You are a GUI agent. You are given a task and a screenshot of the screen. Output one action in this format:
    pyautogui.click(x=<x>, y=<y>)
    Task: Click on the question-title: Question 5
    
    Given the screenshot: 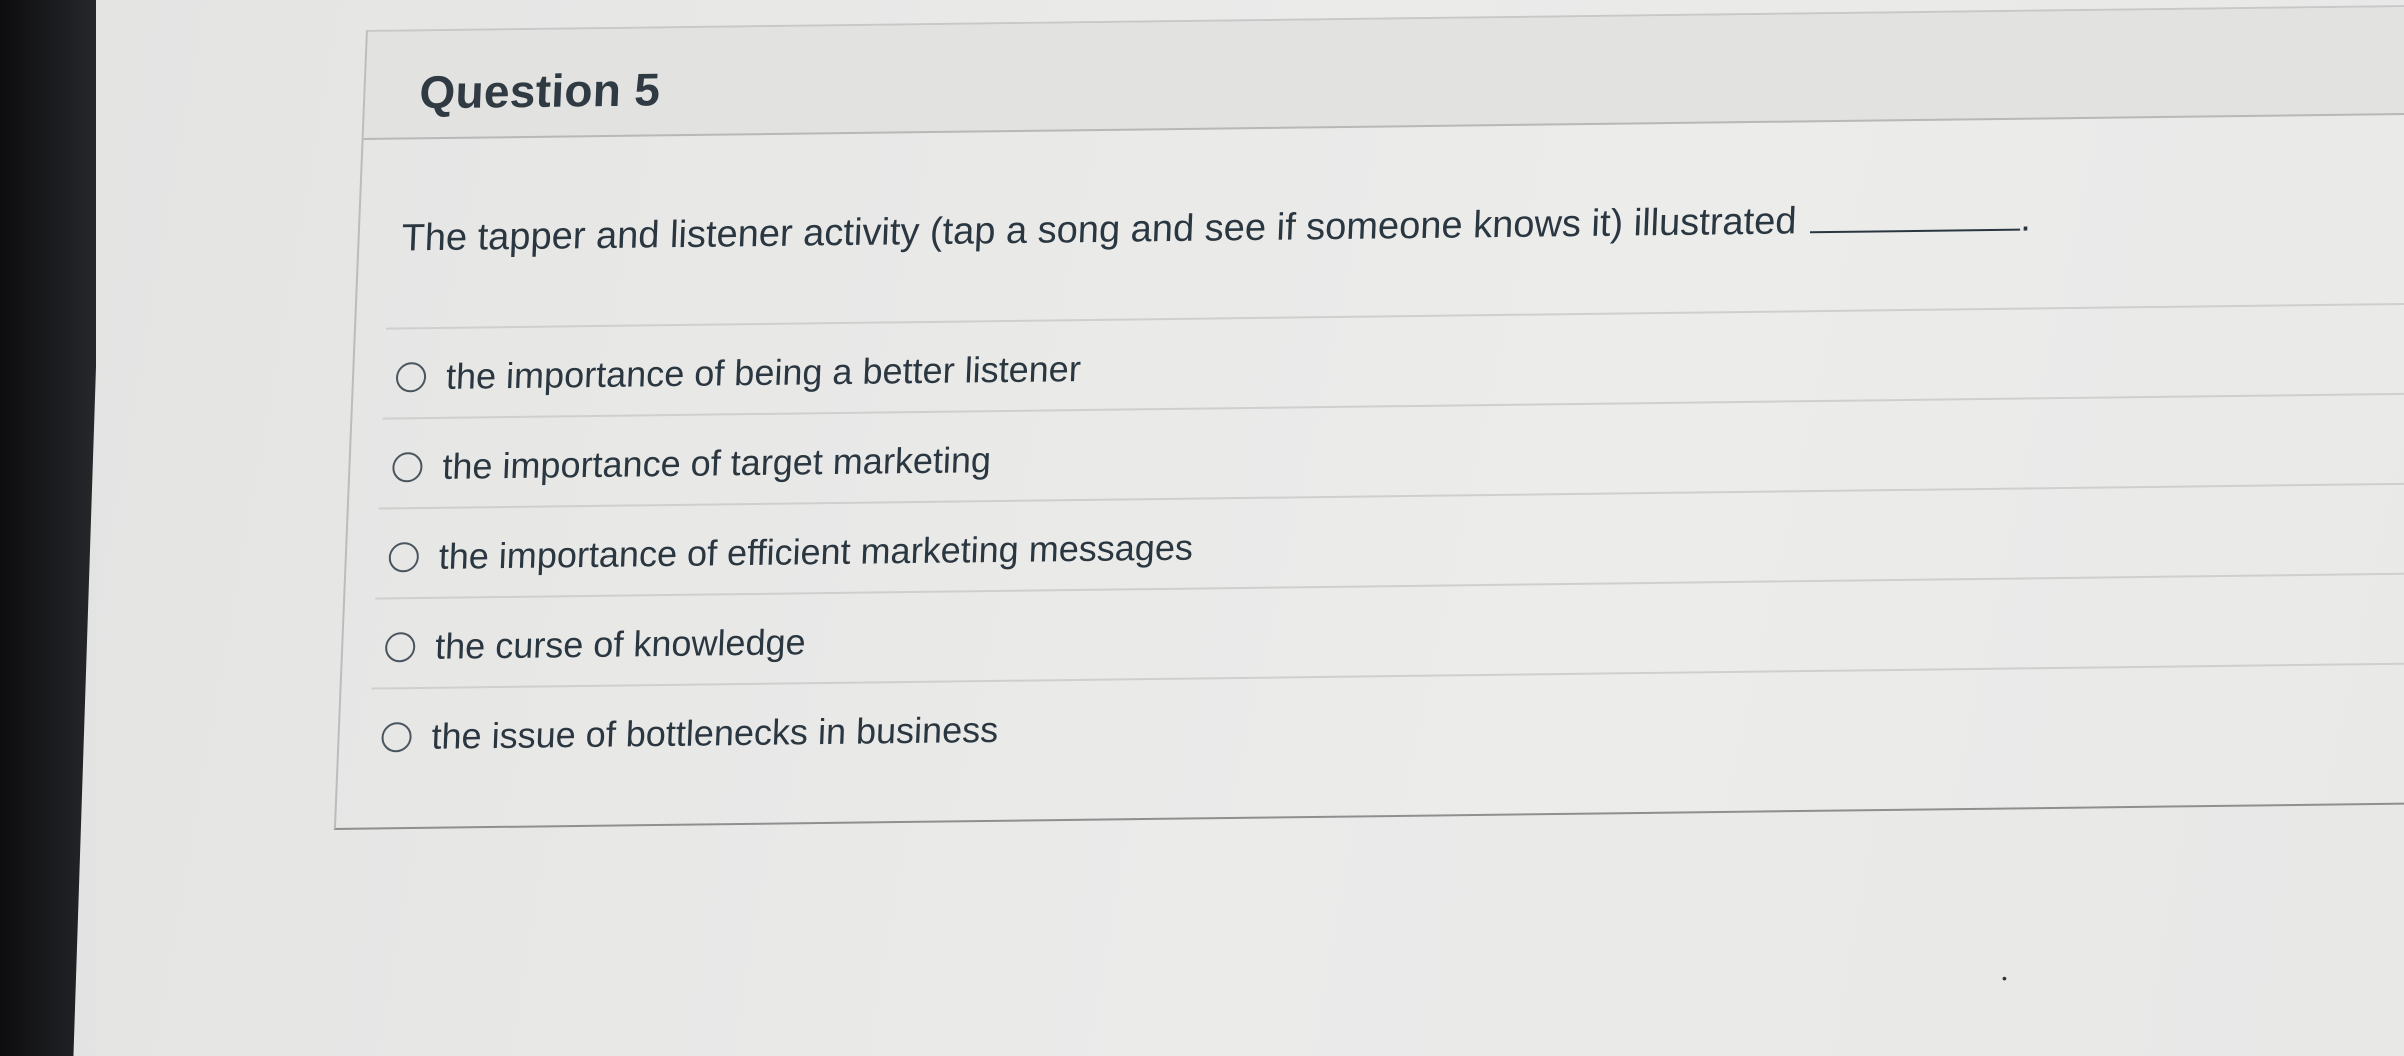 What is the action you would take?
    pyautogui.click(x=540, y=91)
    